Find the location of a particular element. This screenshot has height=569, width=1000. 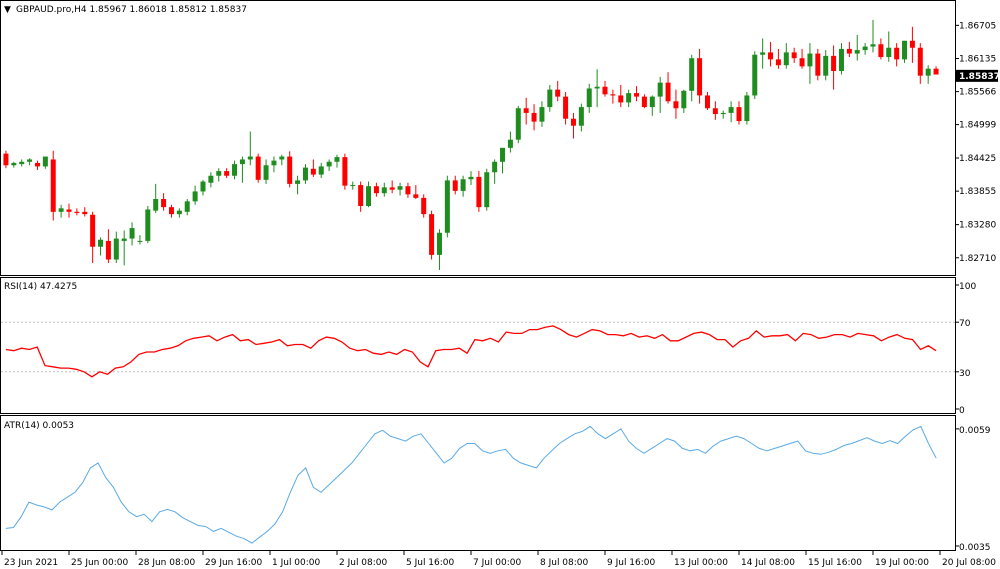

triangle-down-icon: ▼ is located at coordinates (7, 10).